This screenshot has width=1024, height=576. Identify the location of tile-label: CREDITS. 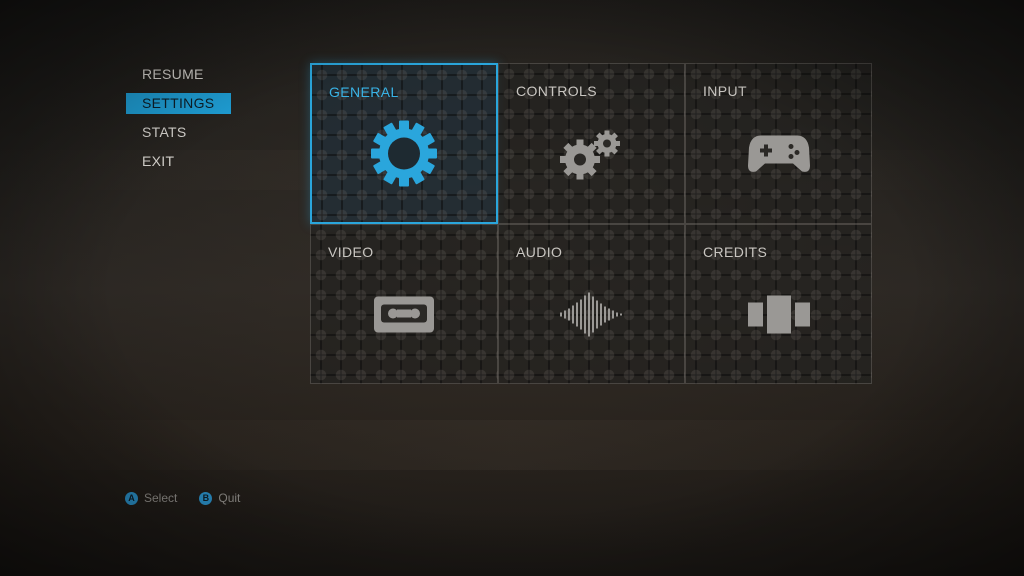
(735, 252).